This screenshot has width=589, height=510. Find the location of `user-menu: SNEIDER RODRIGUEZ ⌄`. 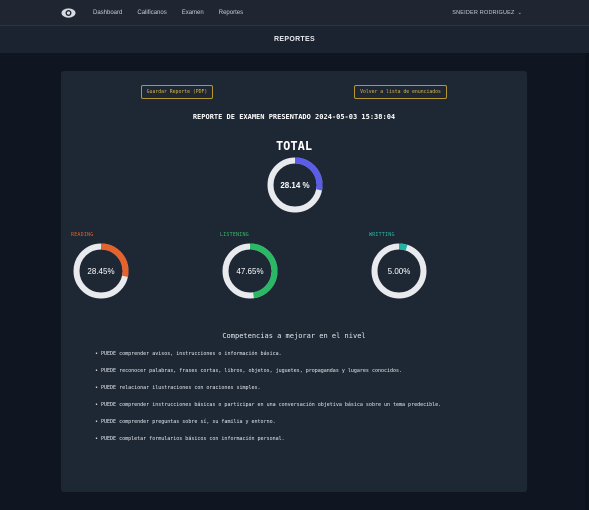

user-menu: SNEIDER RODRIGUEZ ⌄ is located at coordinates (487, 12).